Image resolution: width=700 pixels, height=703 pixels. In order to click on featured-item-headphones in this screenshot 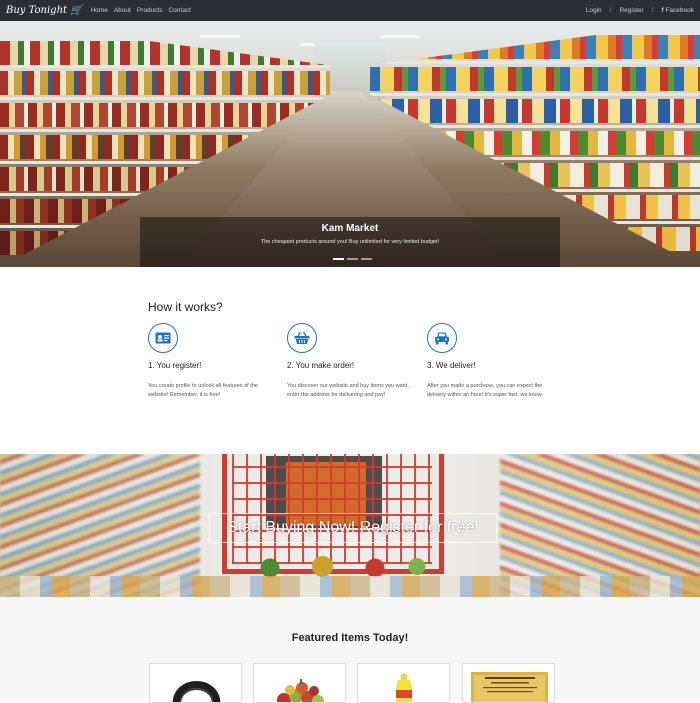, I will do `click(195, 683)`.